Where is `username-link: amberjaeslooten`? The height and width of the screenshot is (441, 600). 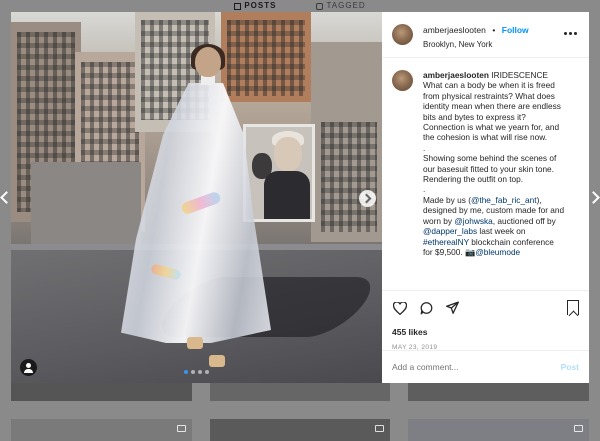
username-link: amberjaeslooten is located at coordinates (454, 30).